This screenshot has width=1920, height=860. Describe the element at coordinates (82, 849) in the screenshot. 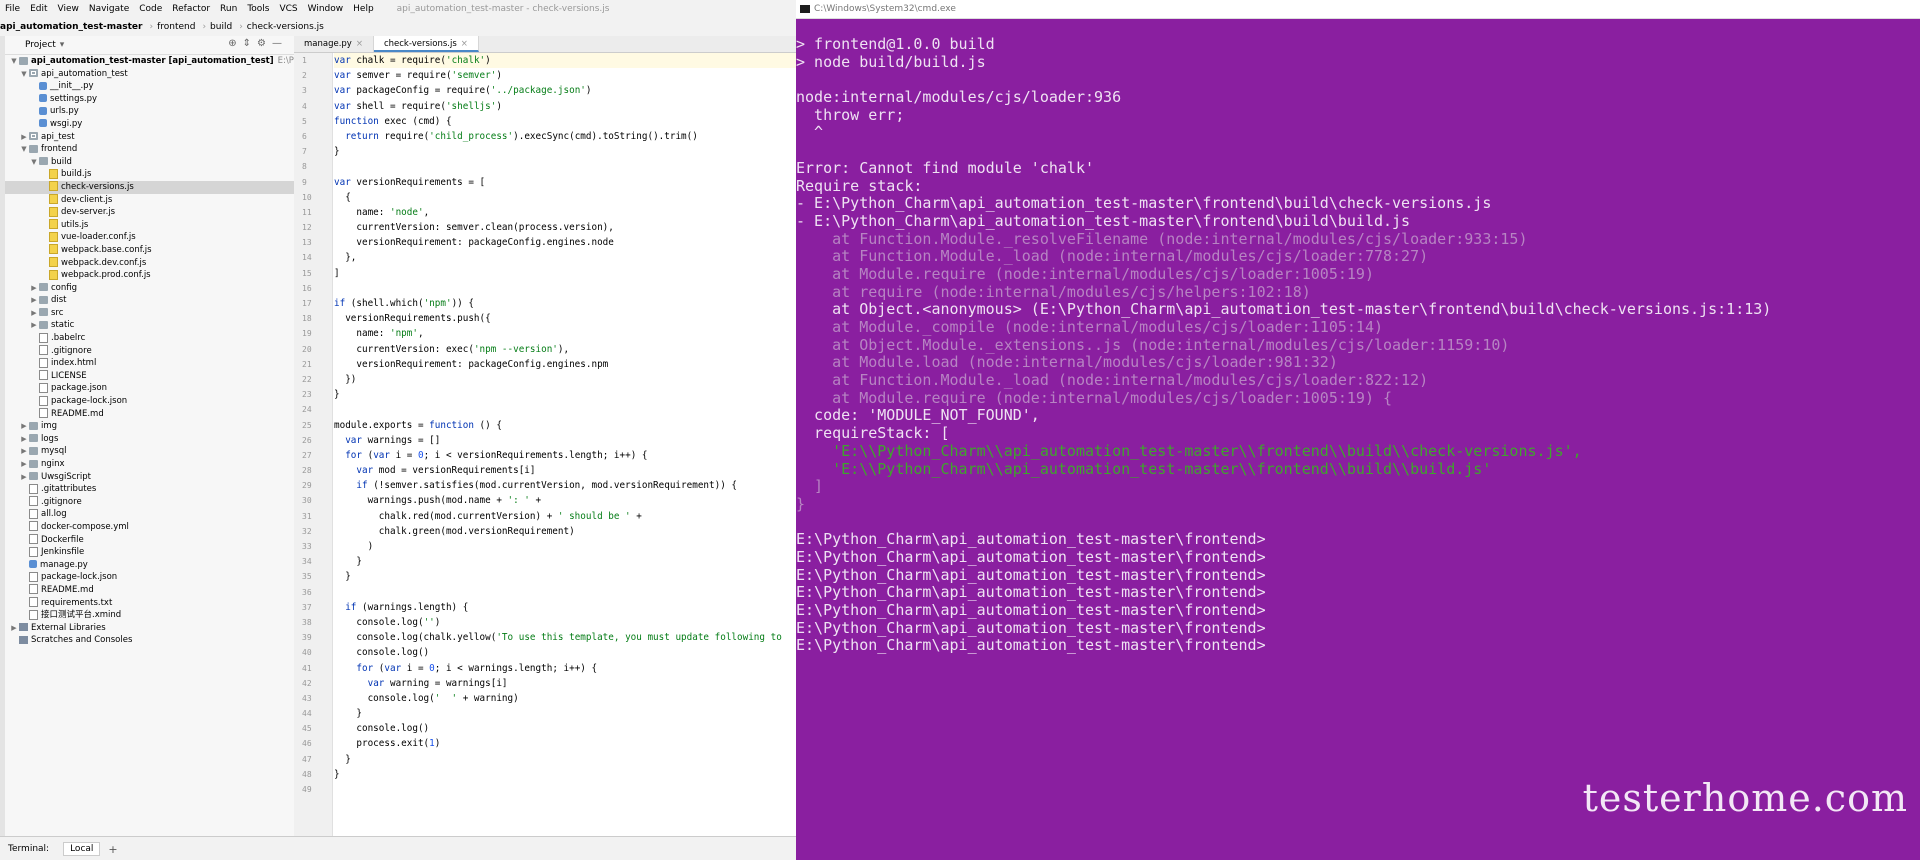

I see `terminal-tab-local: Local` at that location.